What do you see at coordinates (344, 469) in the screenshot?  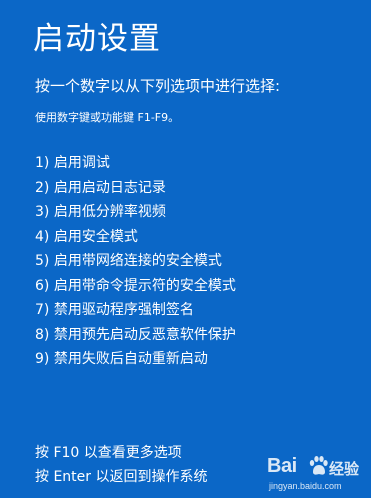 I see `watermark-brand-text: 经验` at bounding box center [344, 469].